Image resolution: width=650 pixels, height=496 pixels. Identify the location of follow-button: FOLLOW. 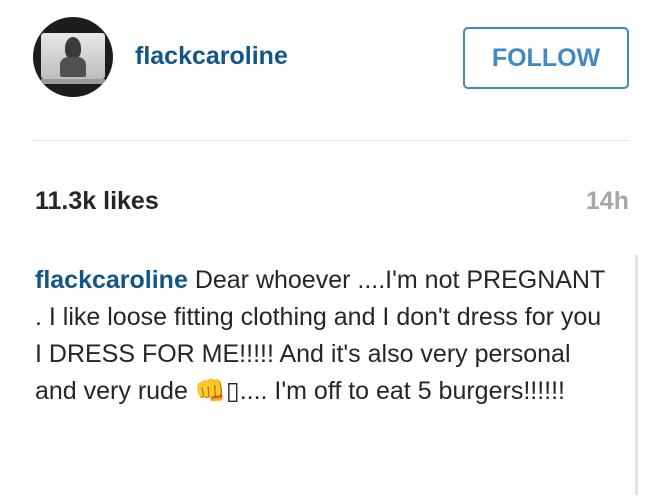
(546, 58).